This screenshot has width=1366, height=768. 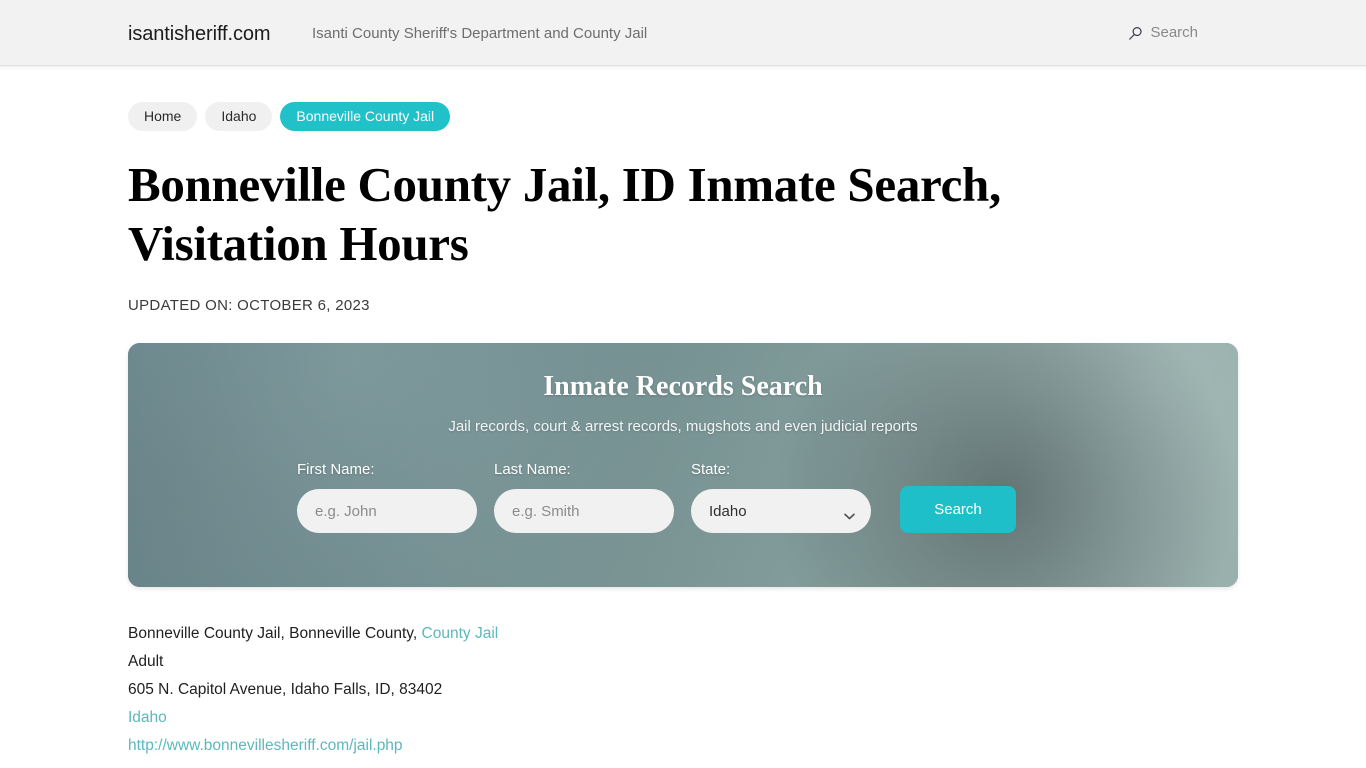 I want to click on search-form: First Name: Last Name: State: Idaho, so click(x=656, y=496).